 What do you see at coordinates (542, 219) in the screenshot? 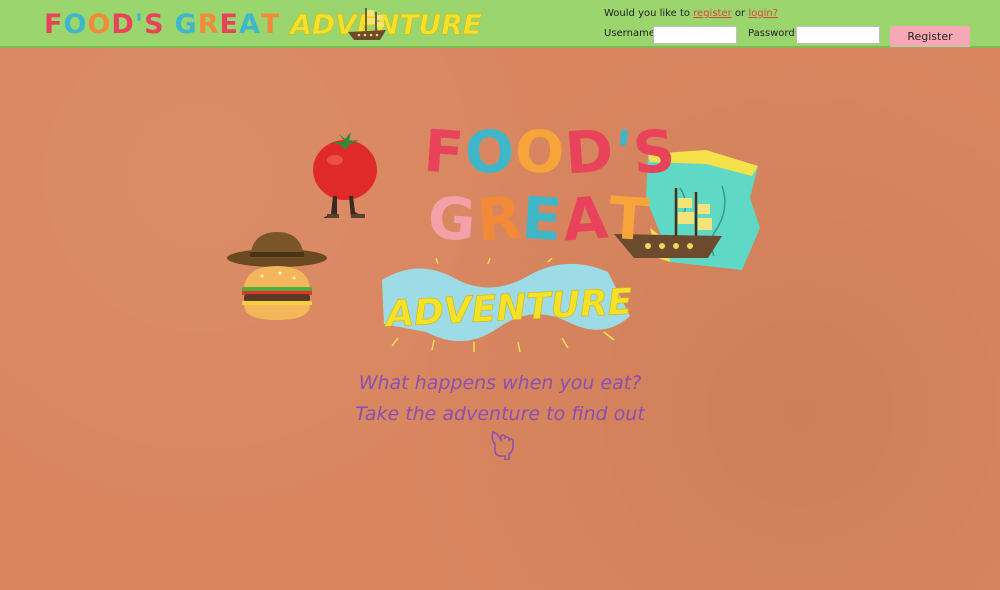
I see `title-letter: E` at bounding box center [542, 219].